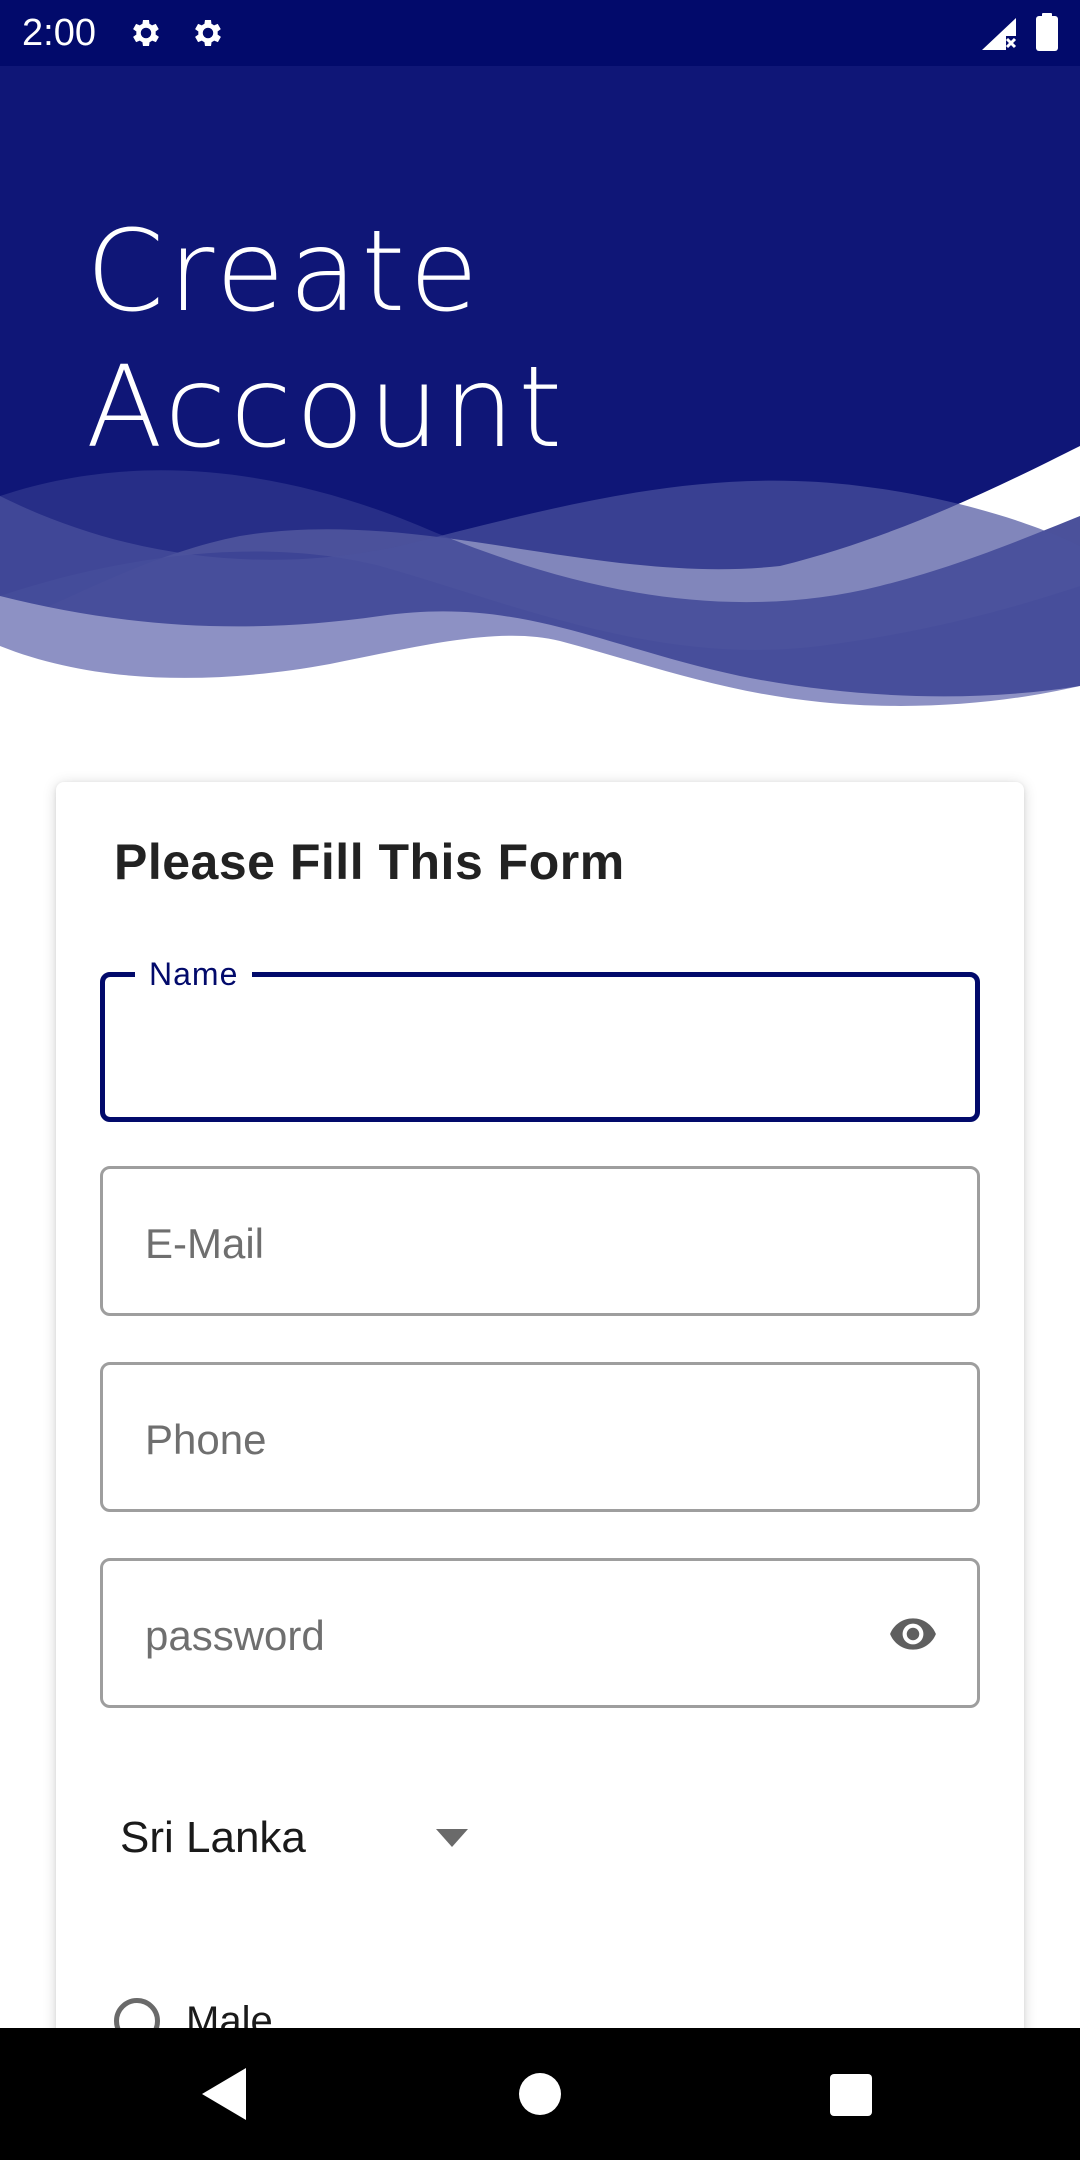 The image size is (1080, 2160). Describe the element at coordinates (226, 2094) in the screenshot. I see `back-icon` at that location.